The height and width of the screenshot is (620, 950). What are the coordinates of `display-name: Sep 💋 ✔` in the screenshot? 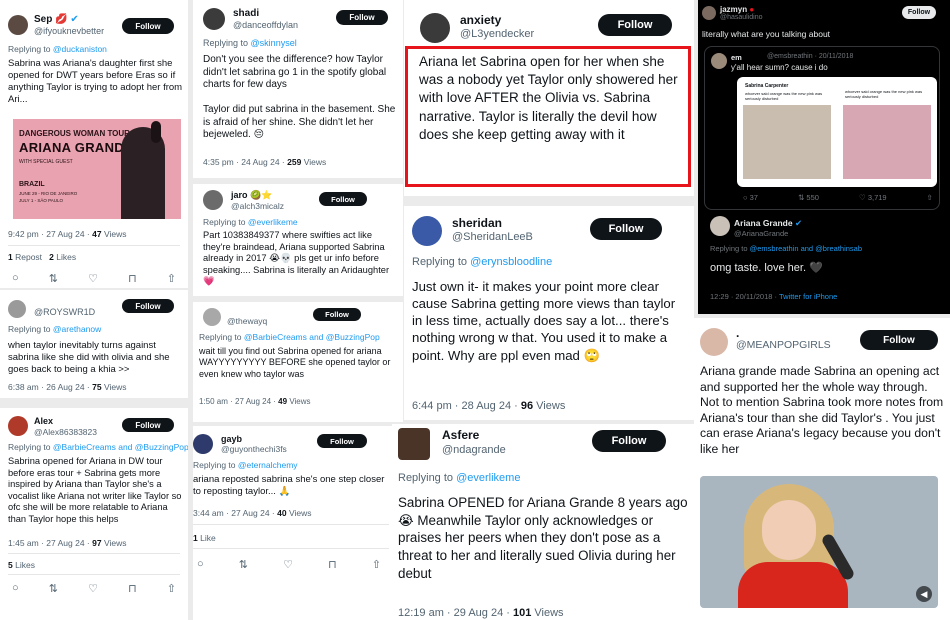 It's located at (56, 19).